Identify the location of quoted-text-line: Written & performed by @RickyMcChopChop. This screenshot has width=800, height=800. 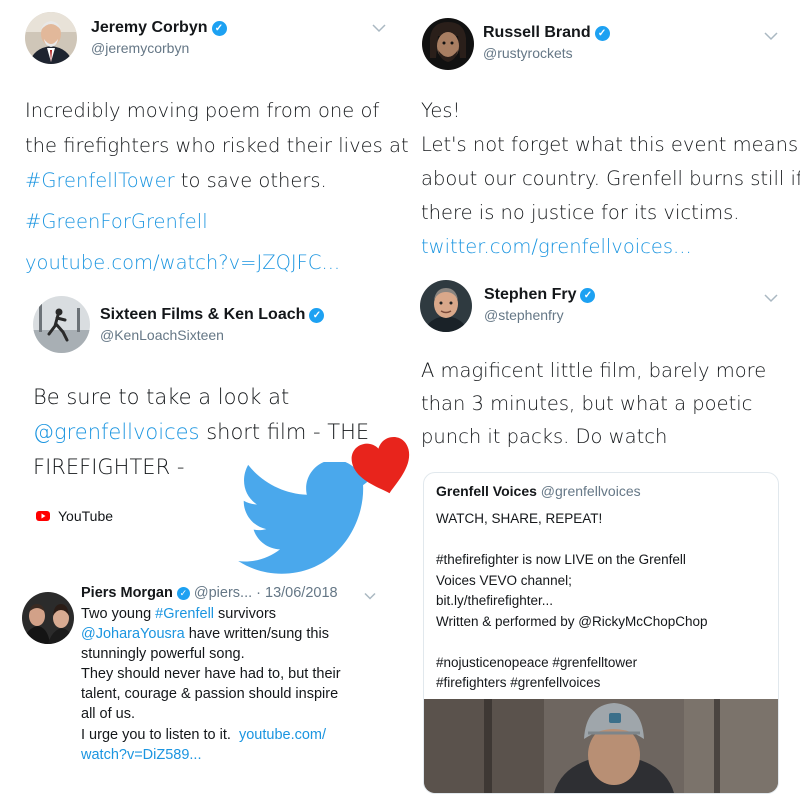
(572, 621).